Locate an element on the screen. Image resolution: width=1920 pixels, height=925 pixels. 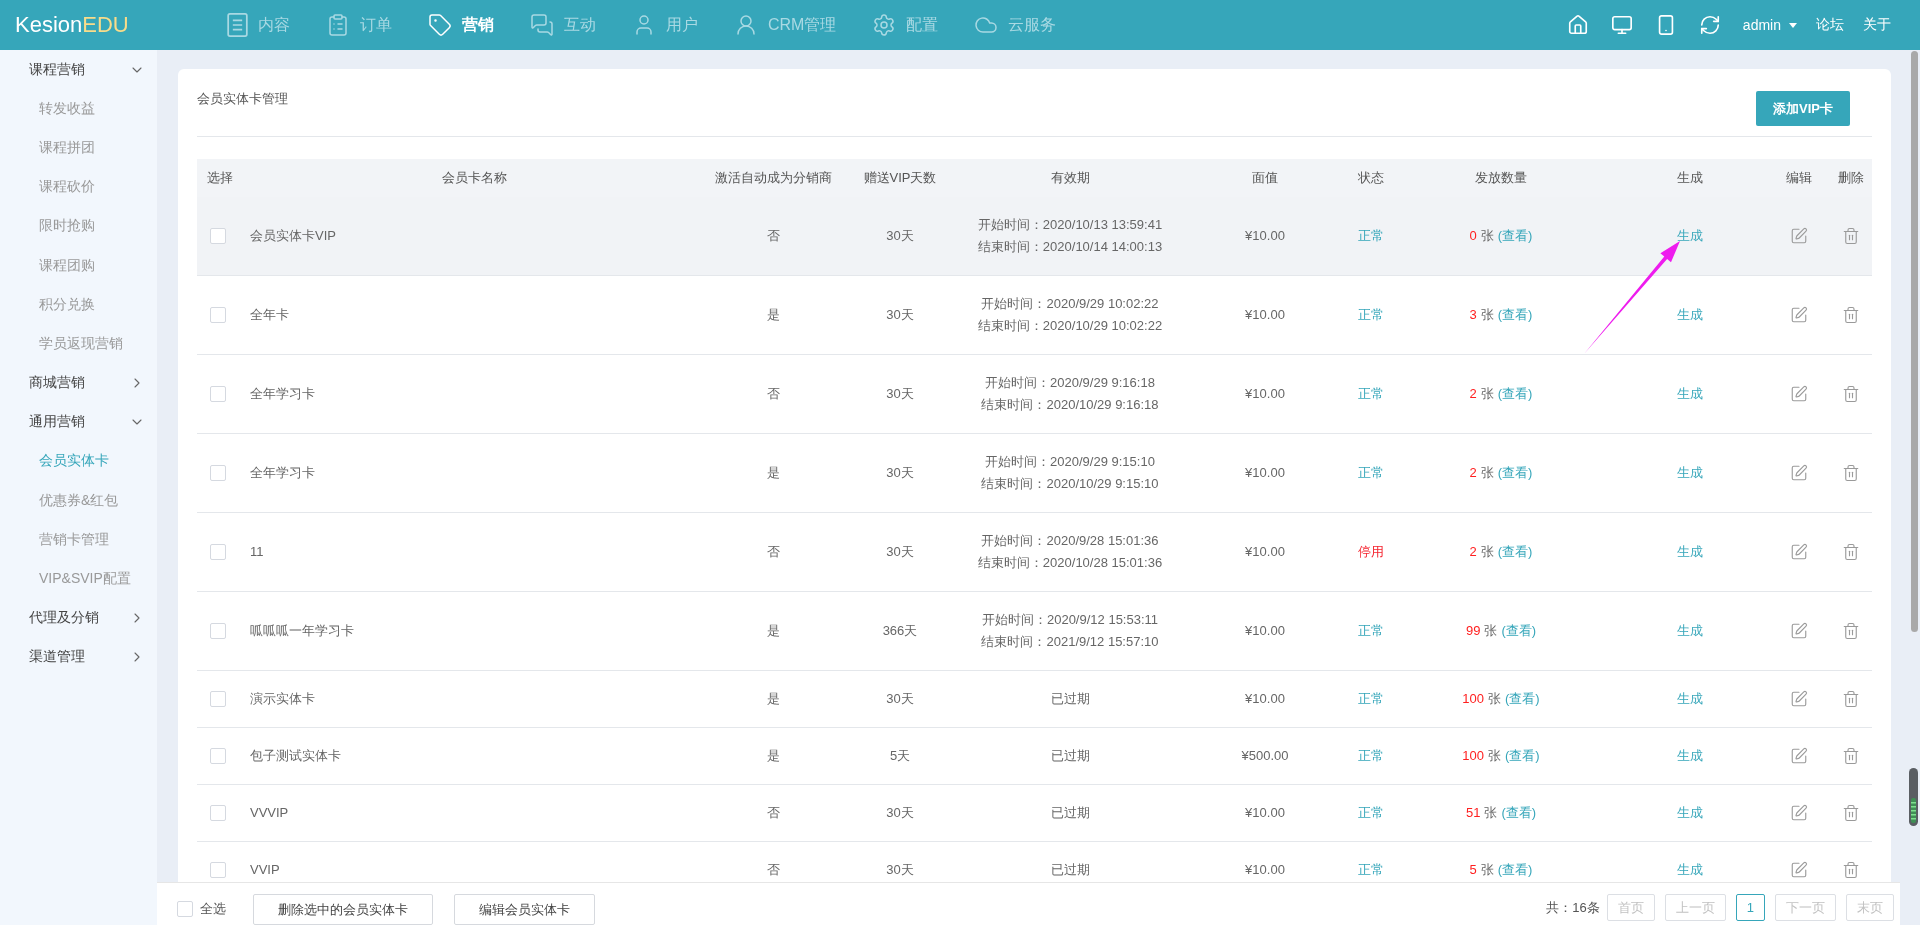
settings-icon is located at coordinates (884, 25).